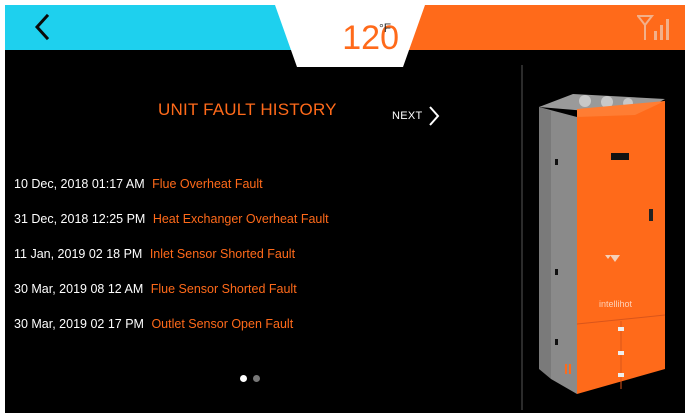 This screenshot has height=417, width=688. What do you see at coordinates (79, 184) in the screenshot?
I see `fault-date: 10 Dec, 2018 01:17 AM` at bounding box center [79, 184].